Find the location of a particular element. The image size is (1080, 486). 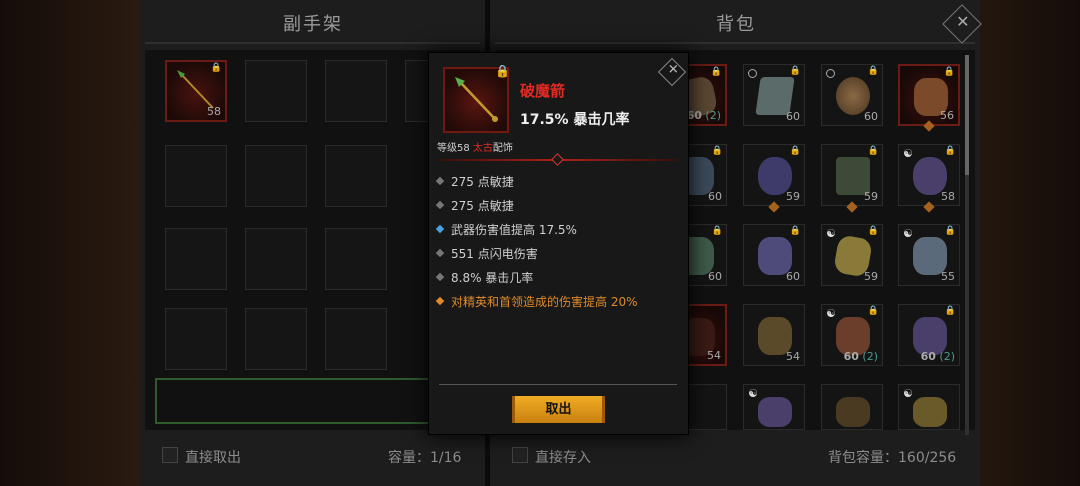

bag-slot: 54 is located at coordinates (774, 335).